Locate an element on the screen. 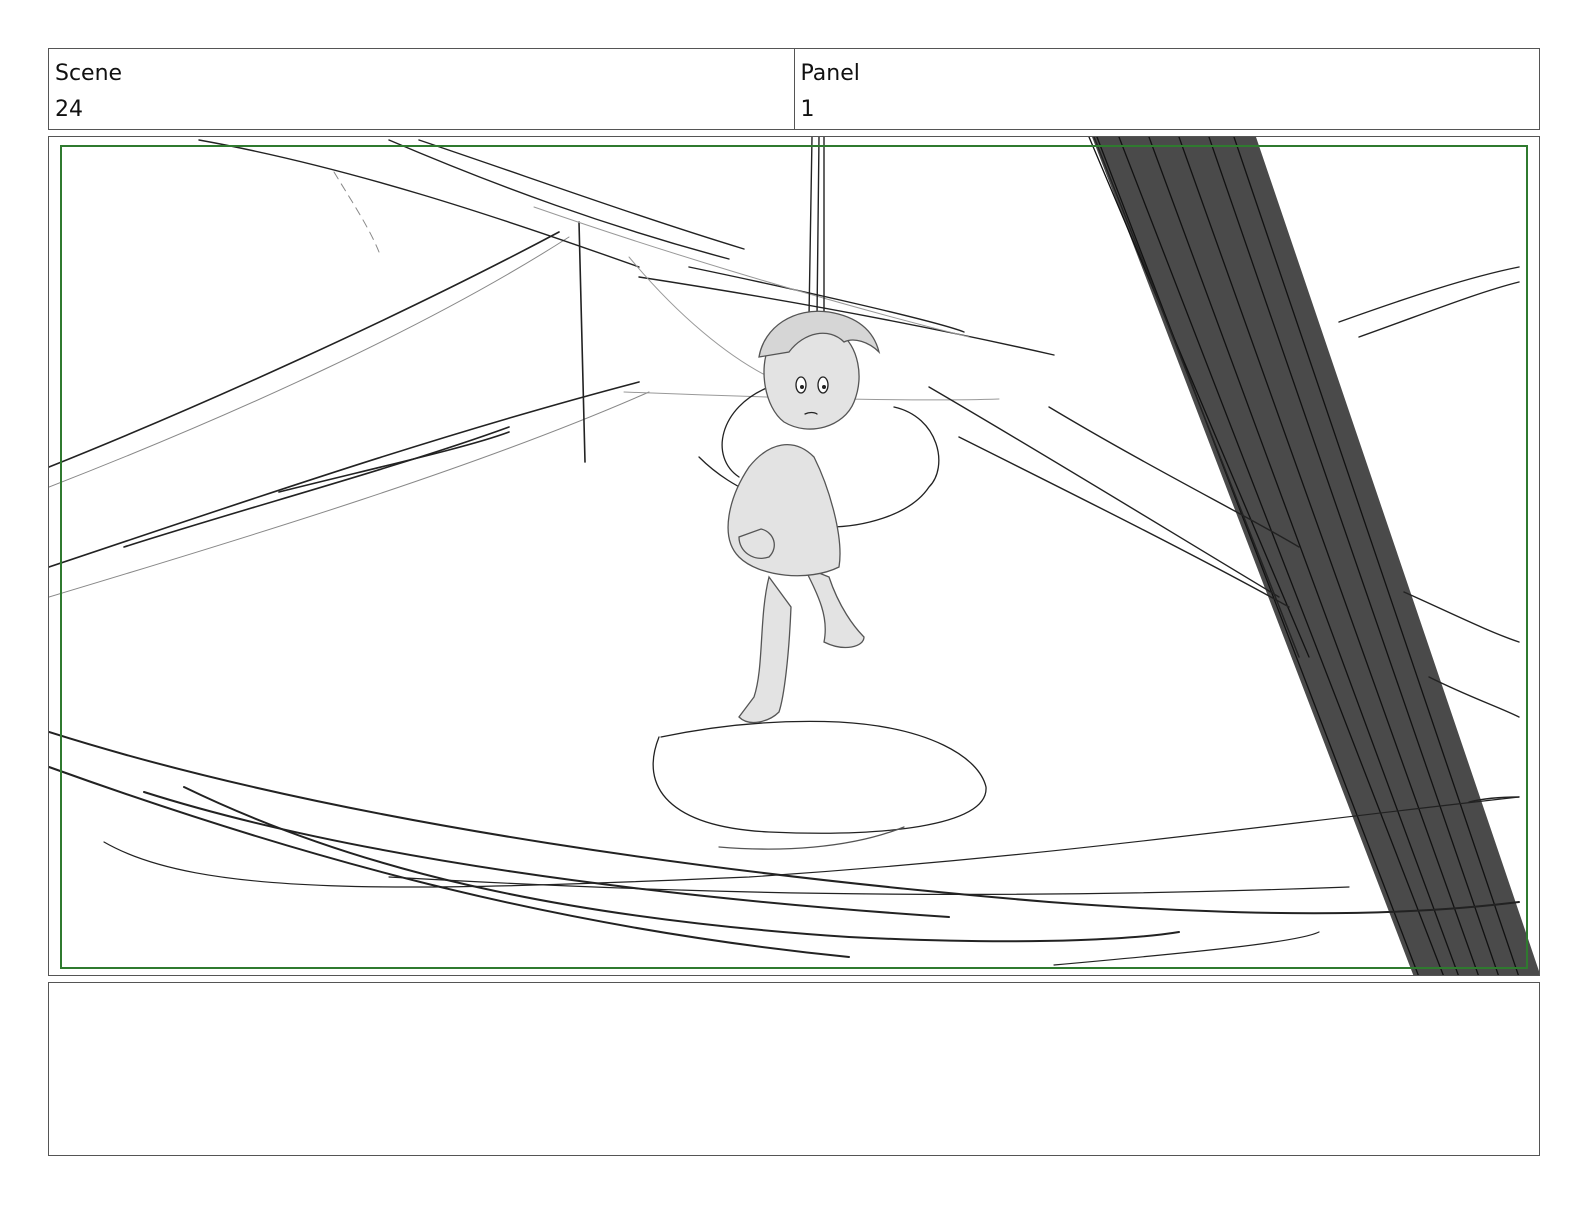 This screenshot has height=1224, width=1584. left-slope-guides is located at coordinates (349, 384).